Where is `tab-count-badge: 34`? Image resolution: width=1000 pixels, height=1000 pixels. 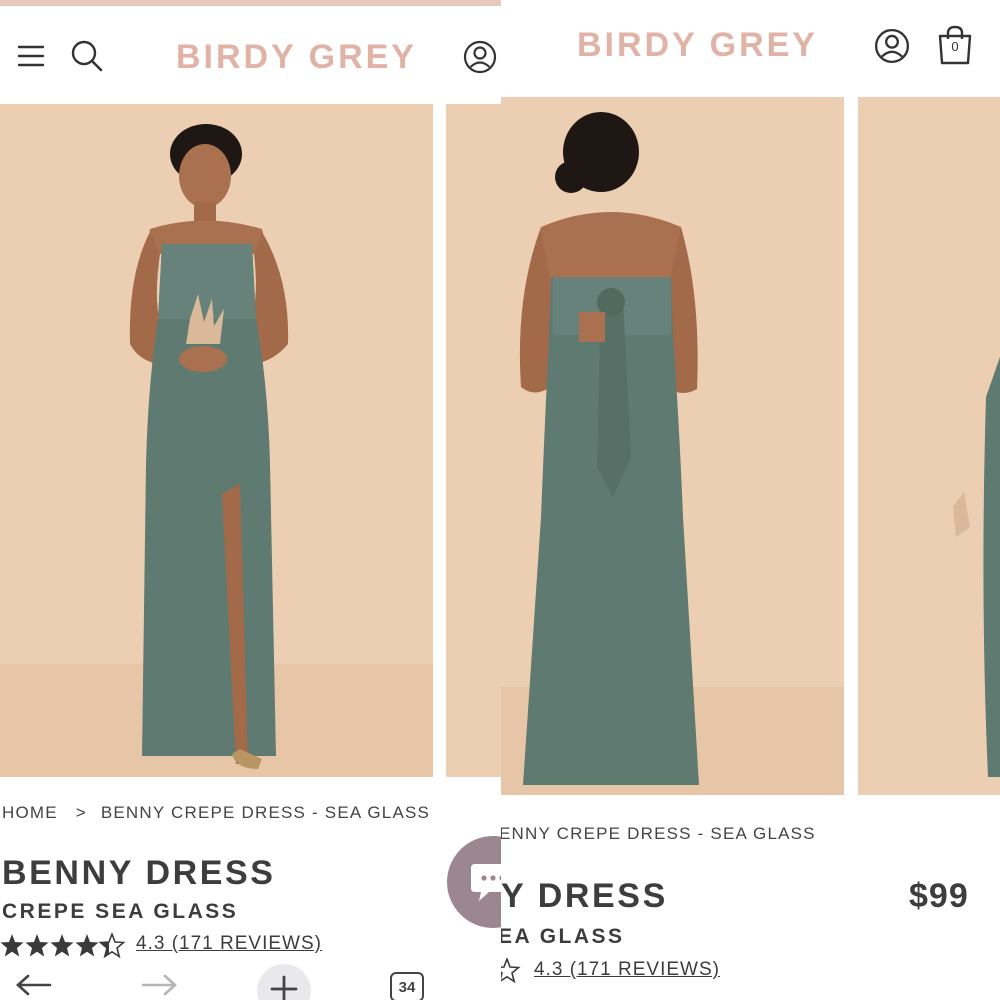 tab-count-badge: 34 is located at coordinates (407, 986).